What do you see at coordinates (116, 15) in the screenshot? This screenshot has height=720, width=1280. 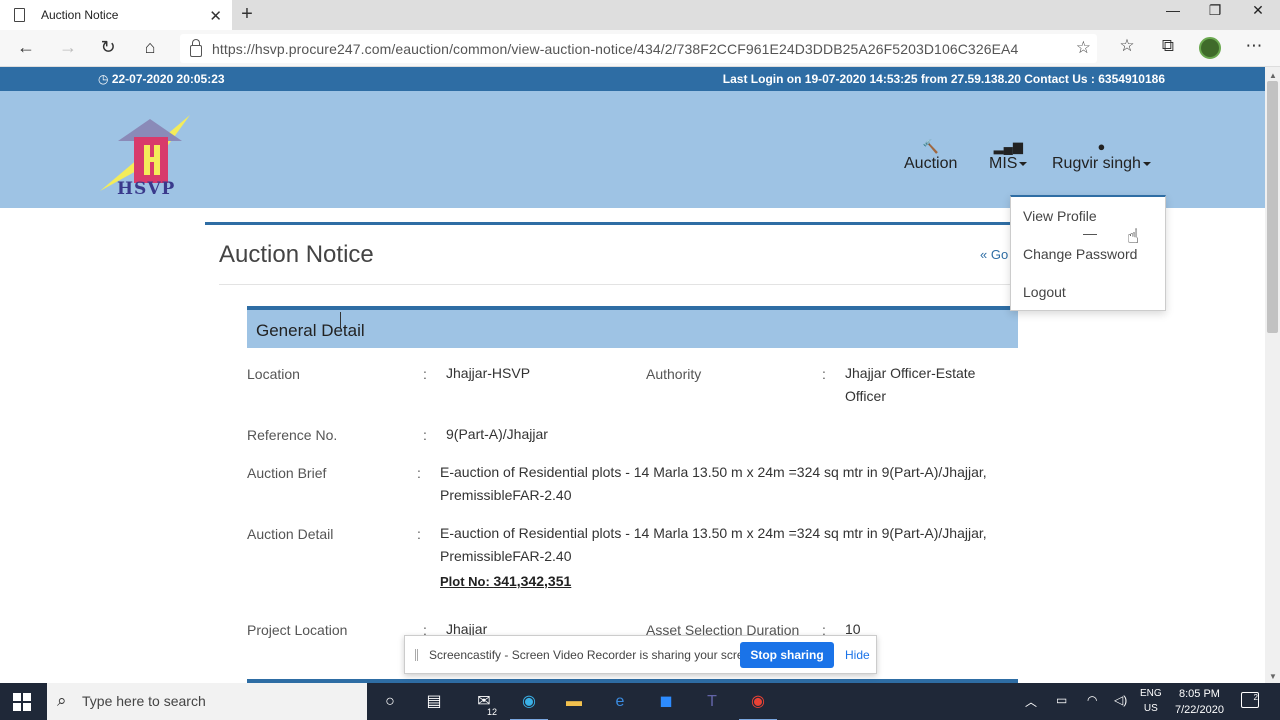 I see `browser-tab: Auction Notice ✕` at bounding box center [116, 15].